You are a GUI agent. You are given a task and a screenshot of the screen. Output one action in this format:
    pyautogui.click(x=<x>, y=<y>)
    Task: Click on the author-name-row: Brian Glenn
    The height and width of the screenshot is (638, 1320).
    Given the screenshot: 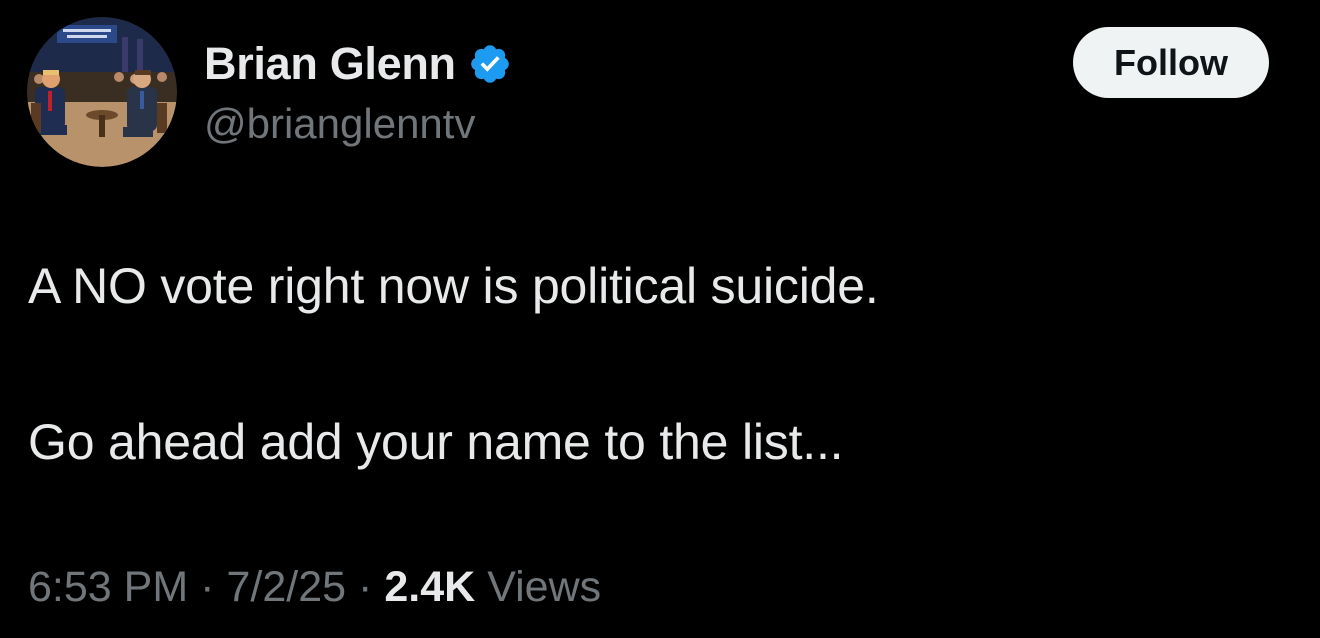 What is the action you would take?
    pyautogui.click(x=358, y=64)
    